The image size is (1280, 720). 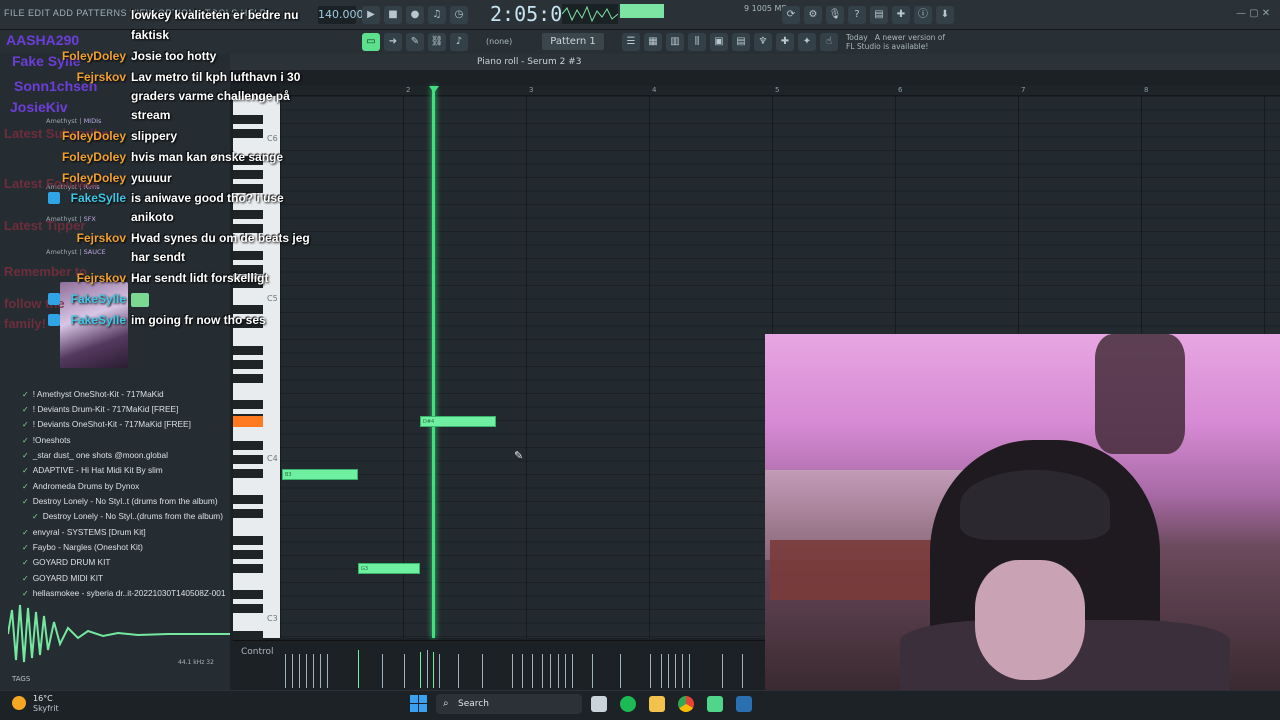 What do you see at coordinates (741, 42) in the screenshot?
I see `plugin-database-icon: ▤` at bounding box center [741, 42].